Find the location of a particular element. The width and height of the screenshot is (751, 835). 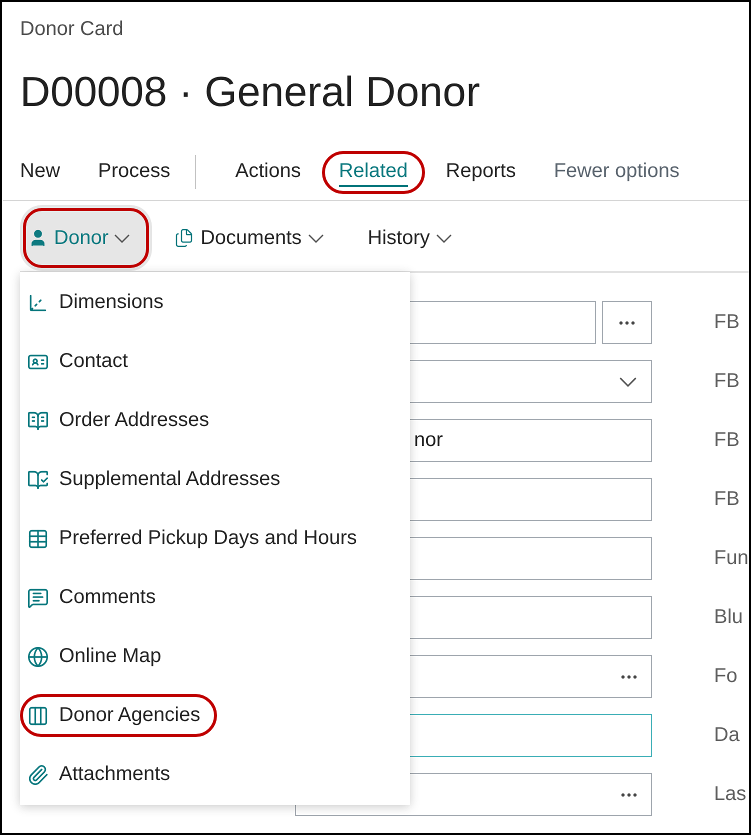

field-label: Blu is located at coordinates (728, 617).